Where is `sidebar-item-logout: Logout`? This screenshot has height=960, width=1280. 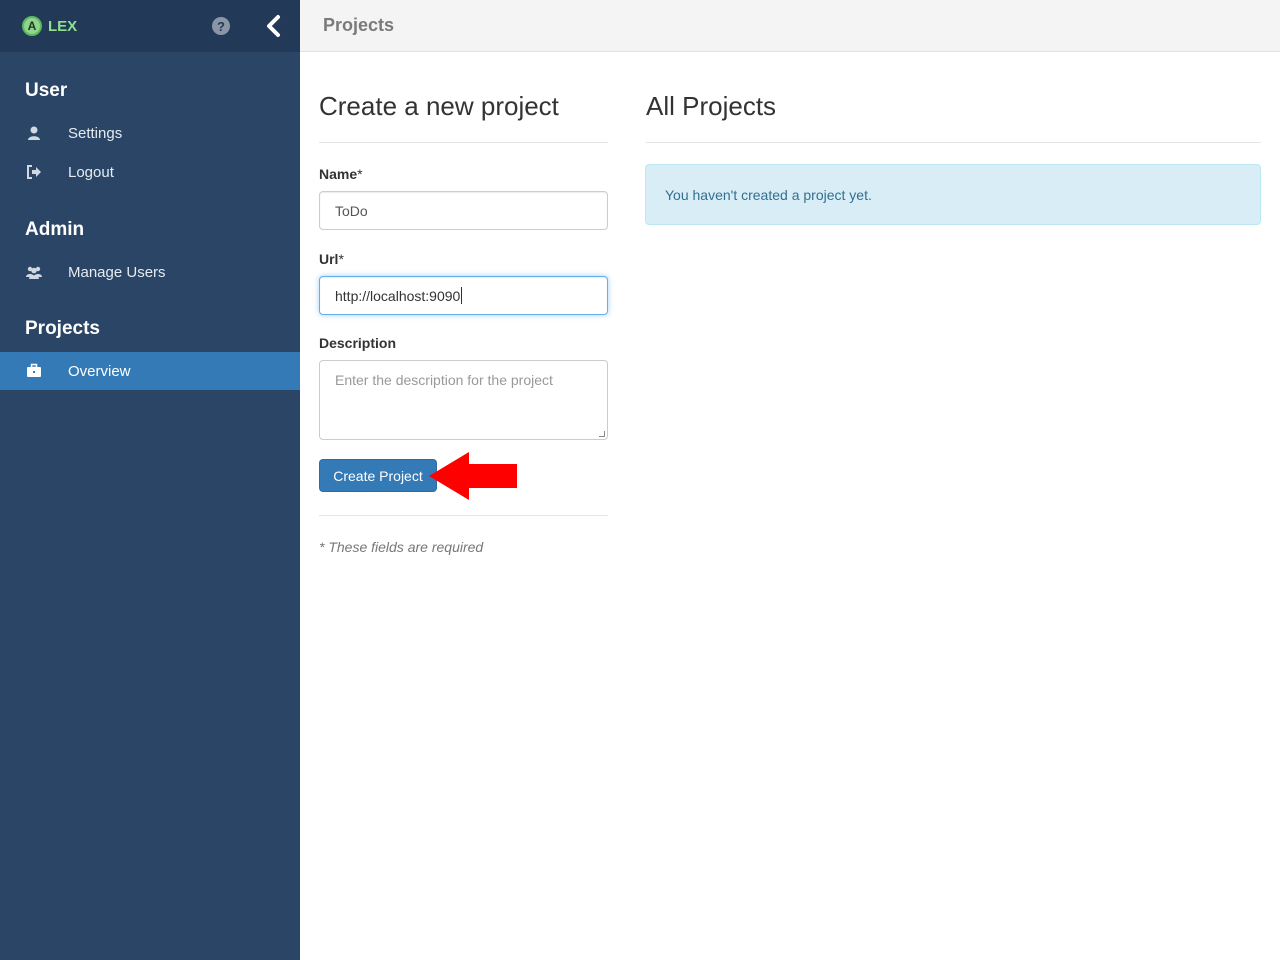
sidebar-item-logout: Logout is located at coordinates (150, 172).